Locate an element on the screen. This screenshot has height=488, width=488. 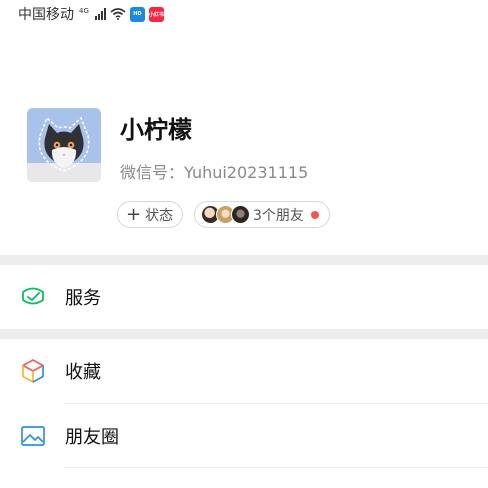
status-bar: 中国移动 4G HD 小红书 is located at coordinates (244, 14).